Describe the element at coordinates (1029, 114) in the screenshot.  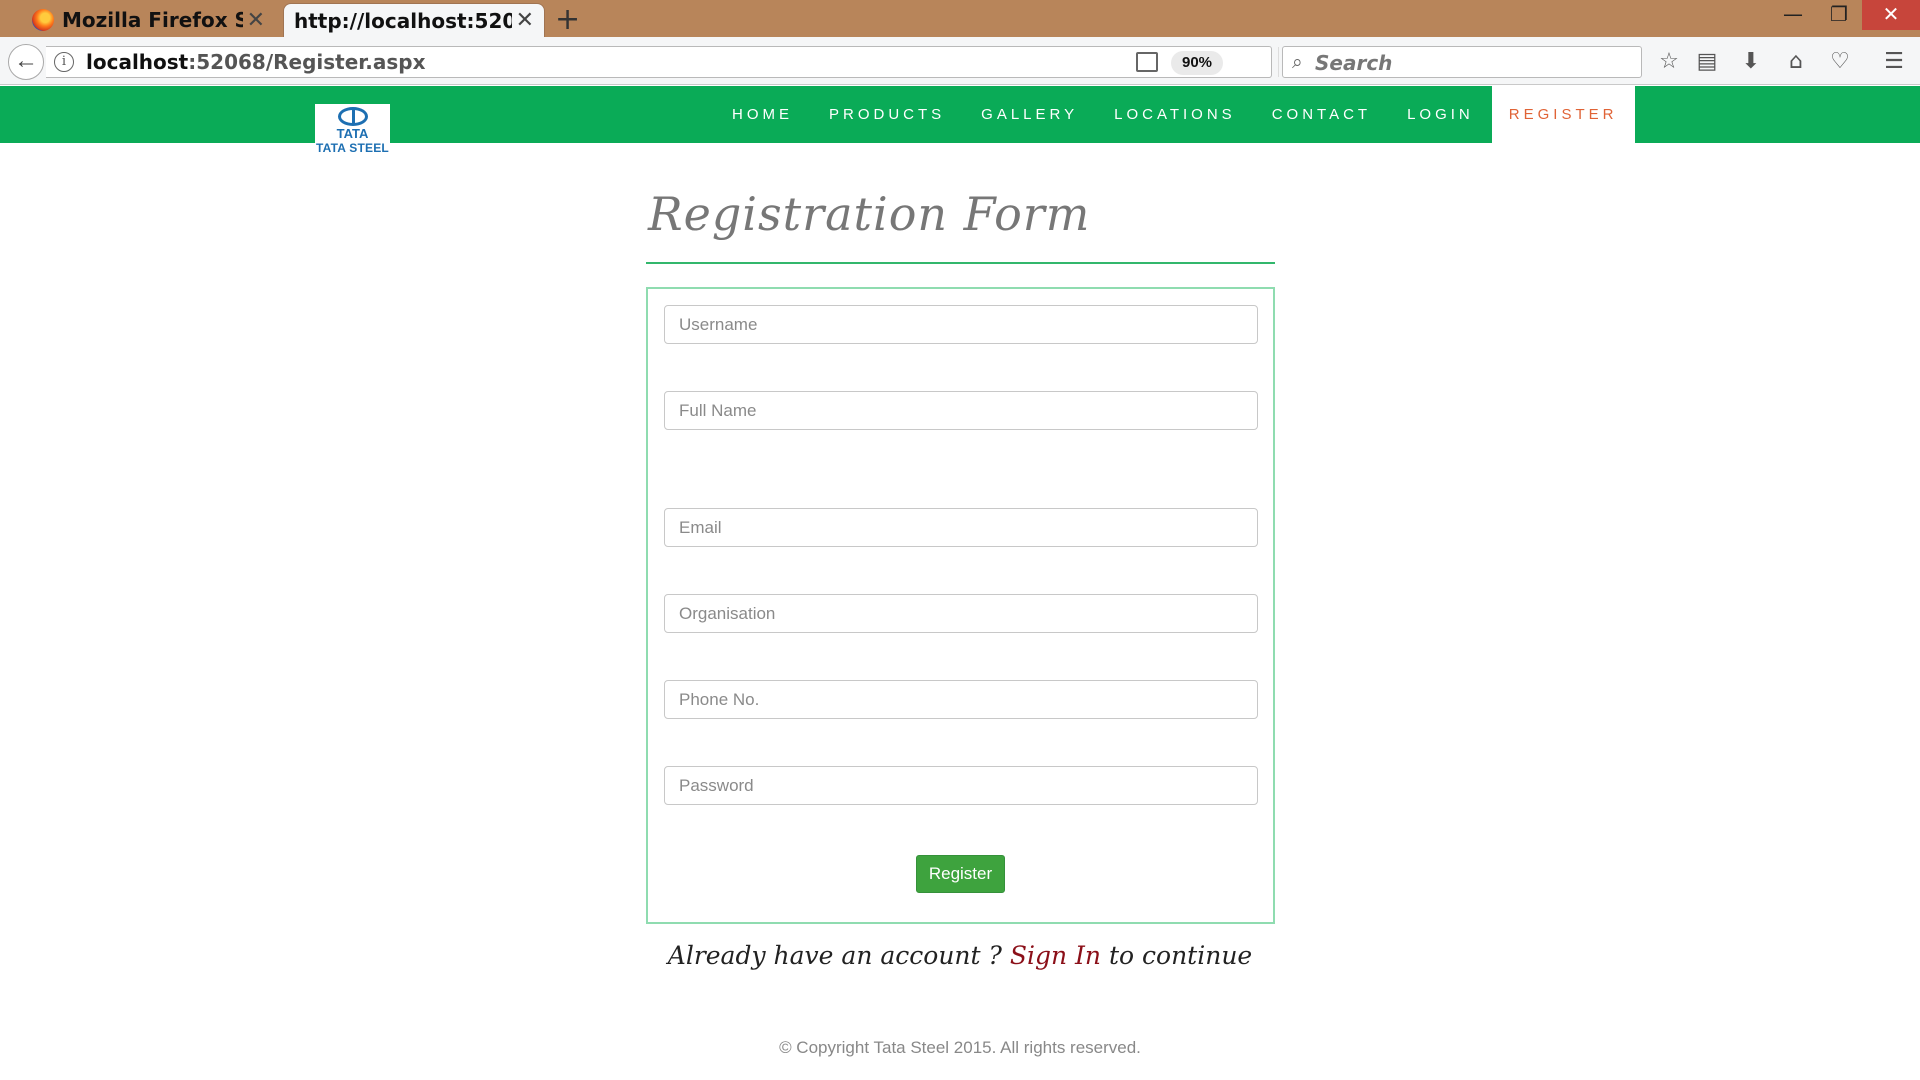
I see `menu-item-gallery: GALLERY` at that location.